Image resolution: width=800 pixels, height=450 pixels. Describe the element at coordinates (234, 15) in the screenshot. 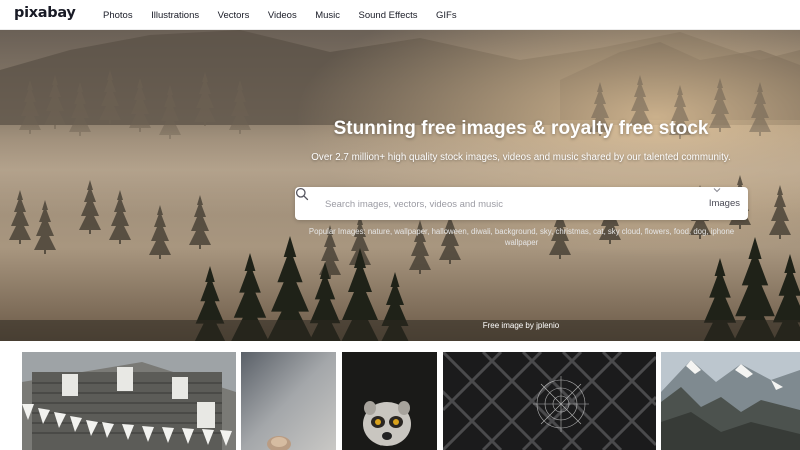

I see `nav-link-vectors: Vectors` at that location.